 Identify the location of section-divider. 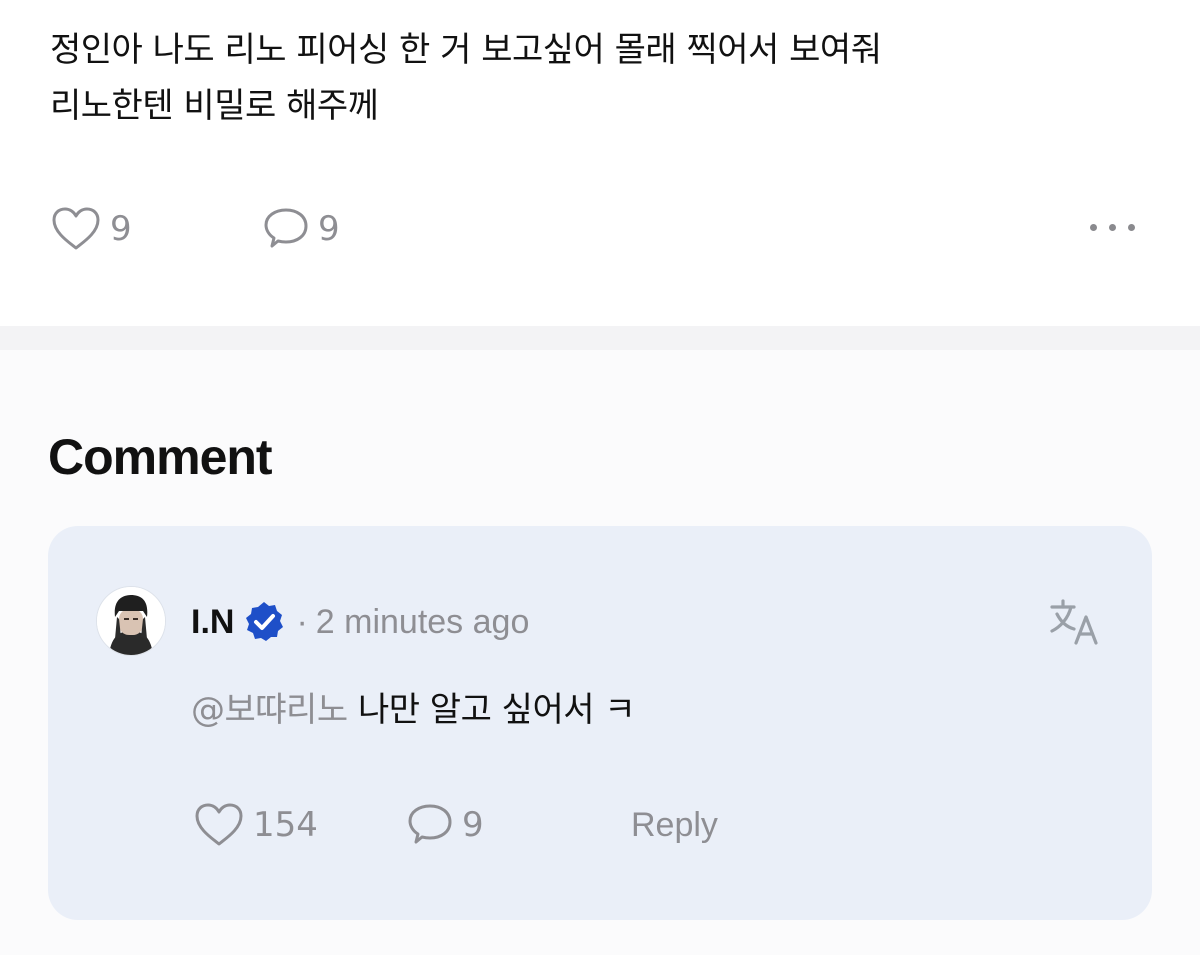
(600, 338).